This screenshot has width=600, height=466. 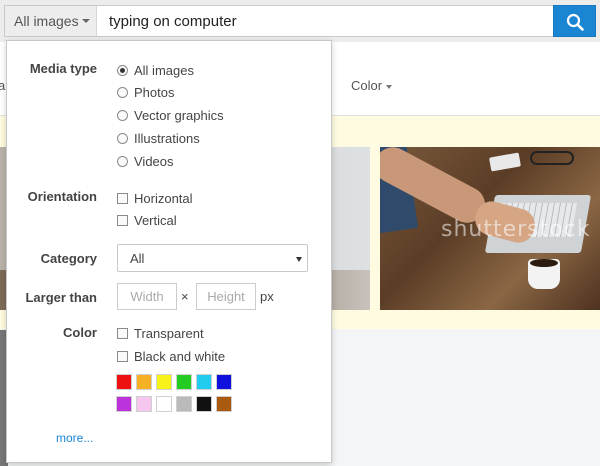 What do you see at coordinates (61, 297) in the screenshot?
I see `larger-than-label: Larger than` at bounding box center [61, 297].